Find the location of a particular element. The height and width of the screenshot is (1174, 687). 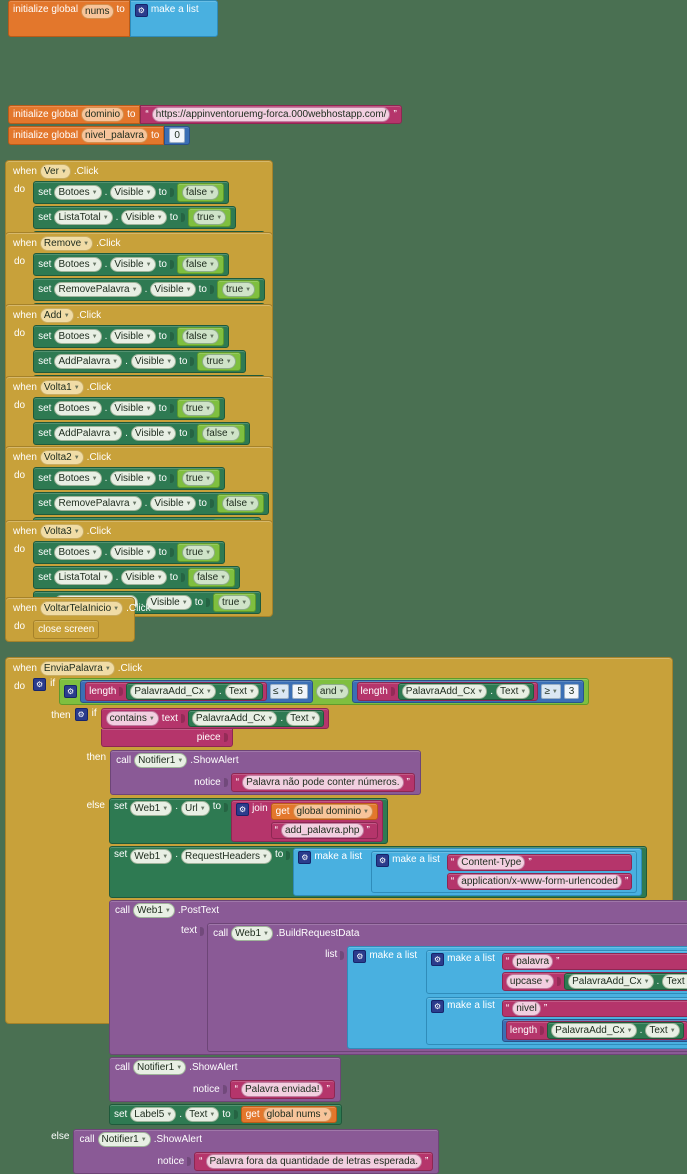

event-component-ver: Ver▼ is located at coordinates (55, 171).